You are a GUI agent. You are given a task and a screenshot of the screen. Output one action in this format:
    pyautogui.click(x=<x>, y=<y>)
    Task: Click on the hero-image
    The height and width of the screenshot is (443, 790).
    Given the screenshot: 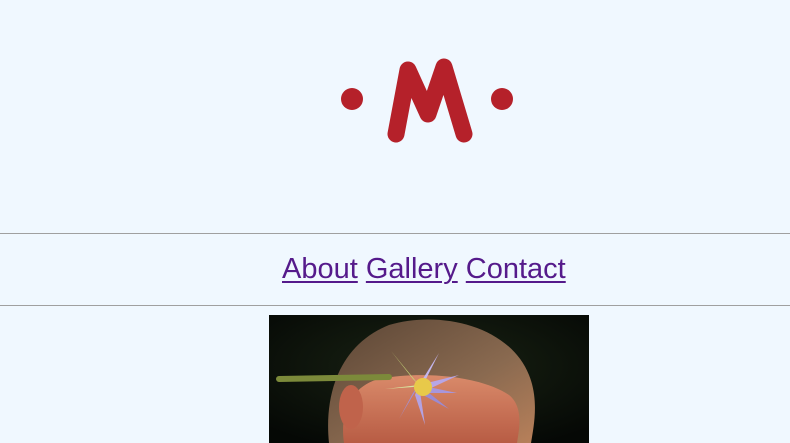 What is the action you would take?
    pyautogui.click(x=429, y=379)
    